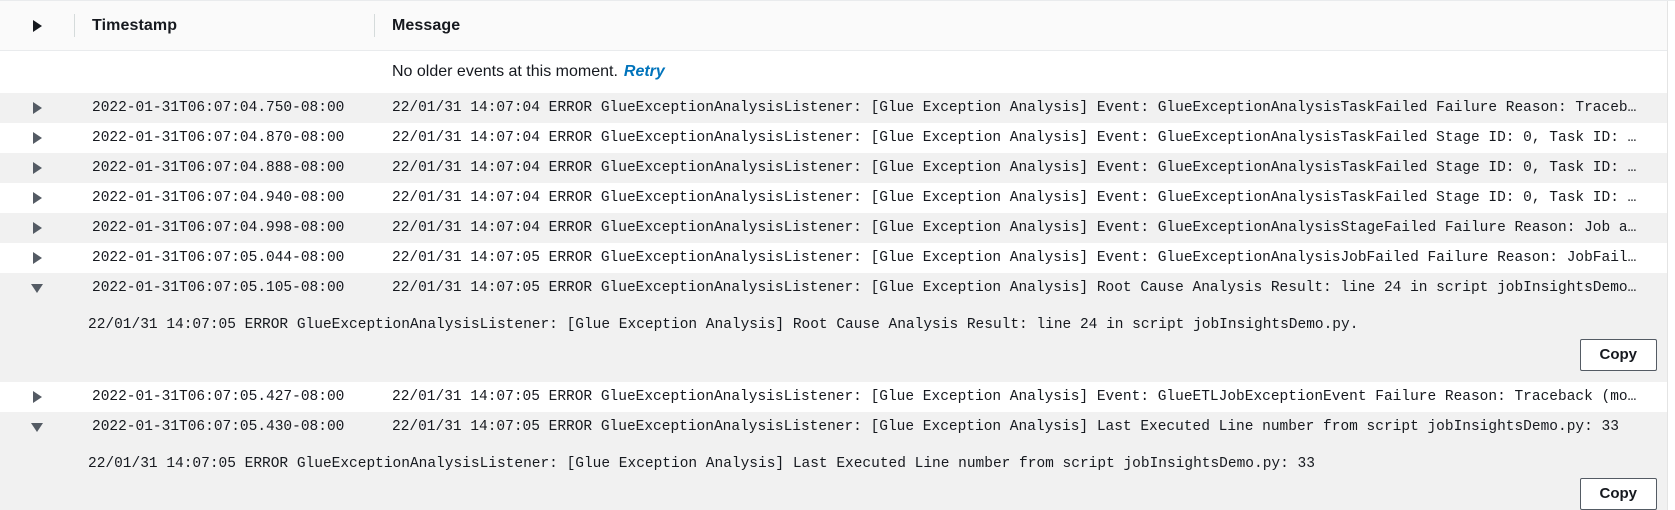 This screenshot has height=510, width=1675. What do you see at coordinates (1671, 255) in the screenshot?
I see `vertical-scrollbar` at bounding box center [1671, 255].